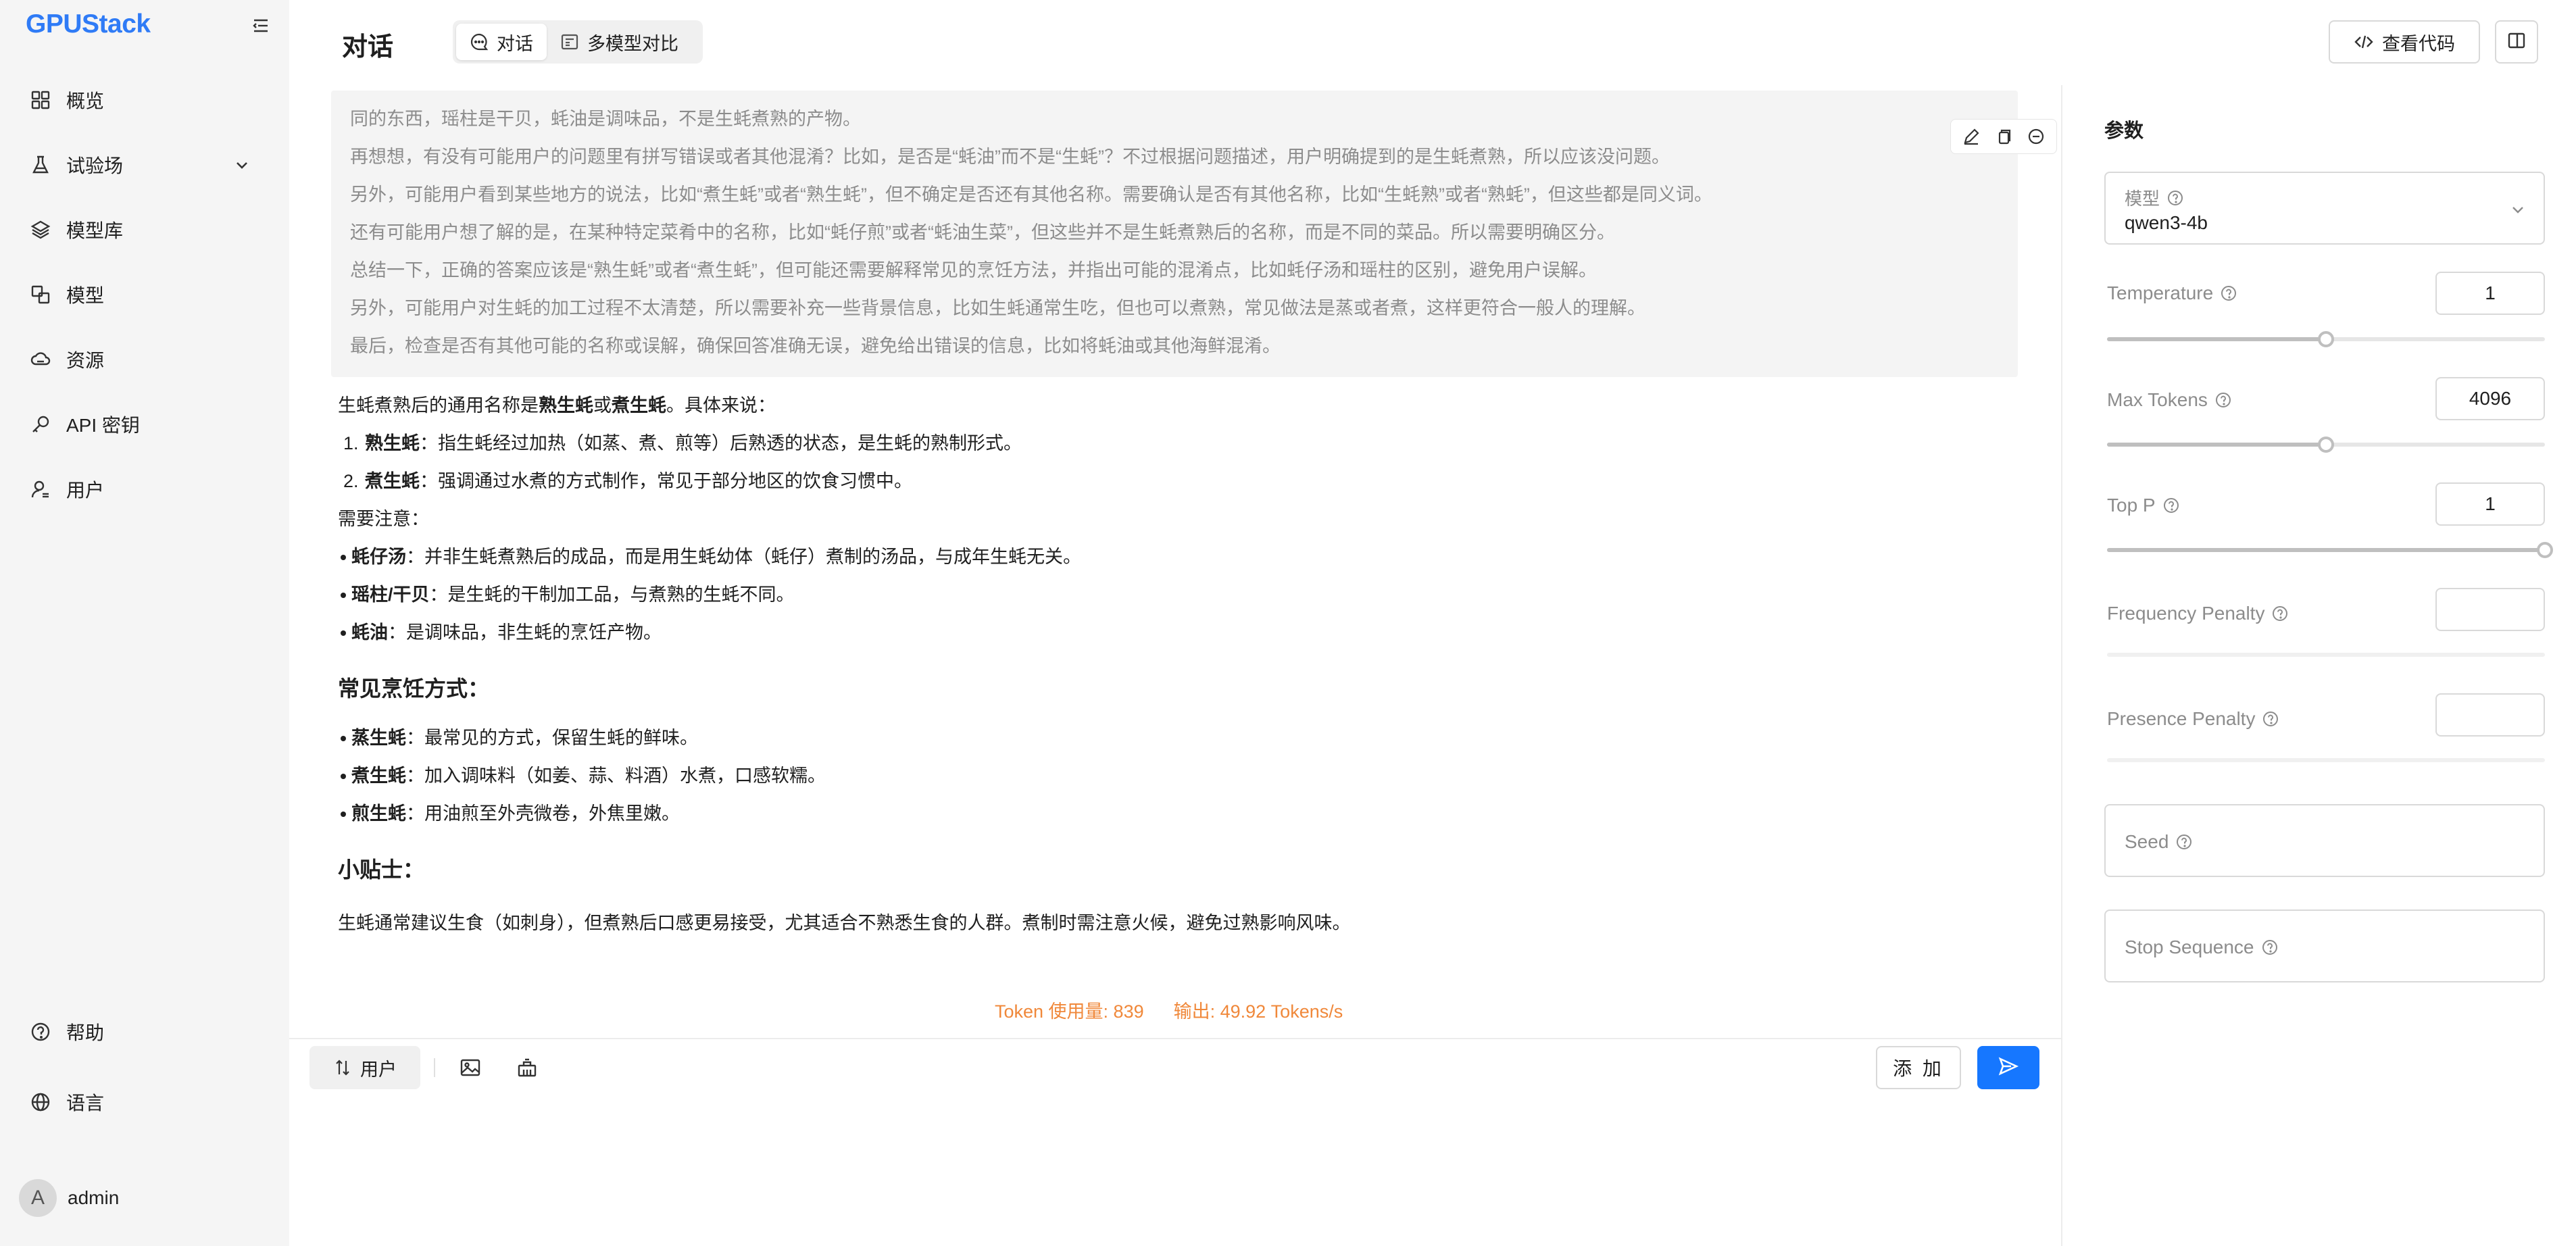 Image resolution: width=2576 pixels, height=1246 pixels. Describe the element at coordinates (365, 1067) in the screenshot. I see `role-switch-button: 用户` at that location.